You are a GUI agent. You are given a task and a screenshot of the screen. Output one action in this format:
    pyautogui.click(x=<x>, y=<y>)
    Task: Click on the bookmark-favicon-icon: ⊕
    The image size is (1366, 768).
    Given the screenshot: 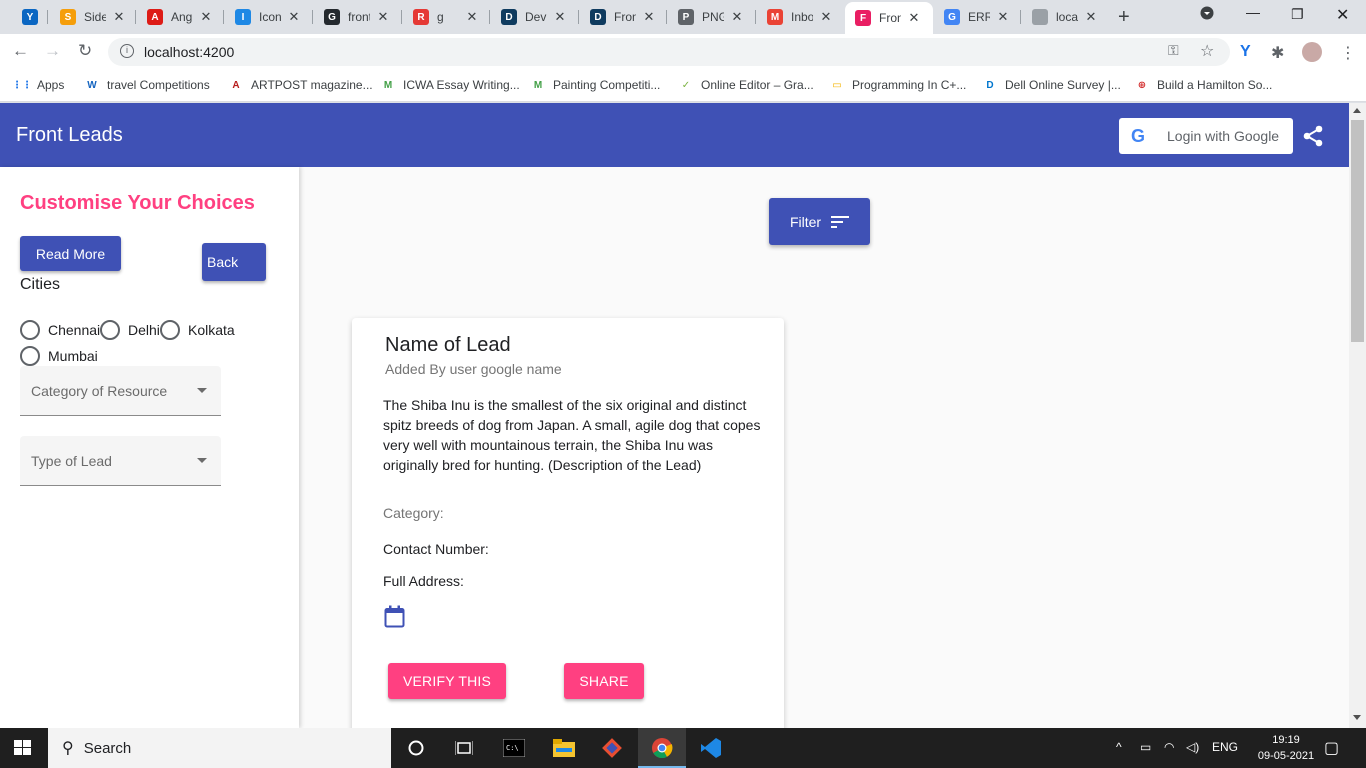 What is the action you would take?
    pyautogui.click(x=1142, y=85)
    